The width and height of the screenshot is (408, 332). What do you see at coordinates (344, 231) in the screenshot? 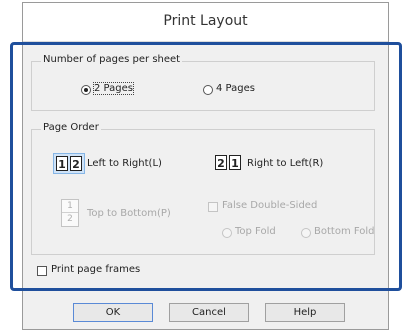
I see `bottom-fold-label: Bottom Fold` at bounding box center [344, 231].